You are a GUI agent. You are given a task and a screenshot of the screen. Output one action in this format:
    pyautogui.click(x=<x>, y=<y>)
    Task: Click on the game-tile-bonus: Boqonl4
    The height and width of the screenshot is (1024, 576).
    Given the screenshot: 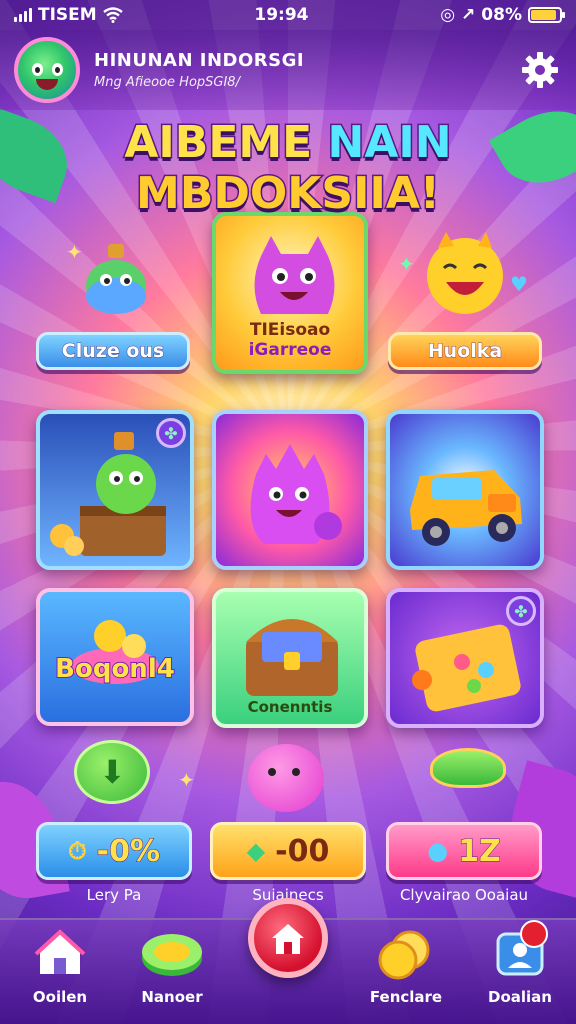 What is the action you would take?
    pyautogui.click(x=115, y=657)
    